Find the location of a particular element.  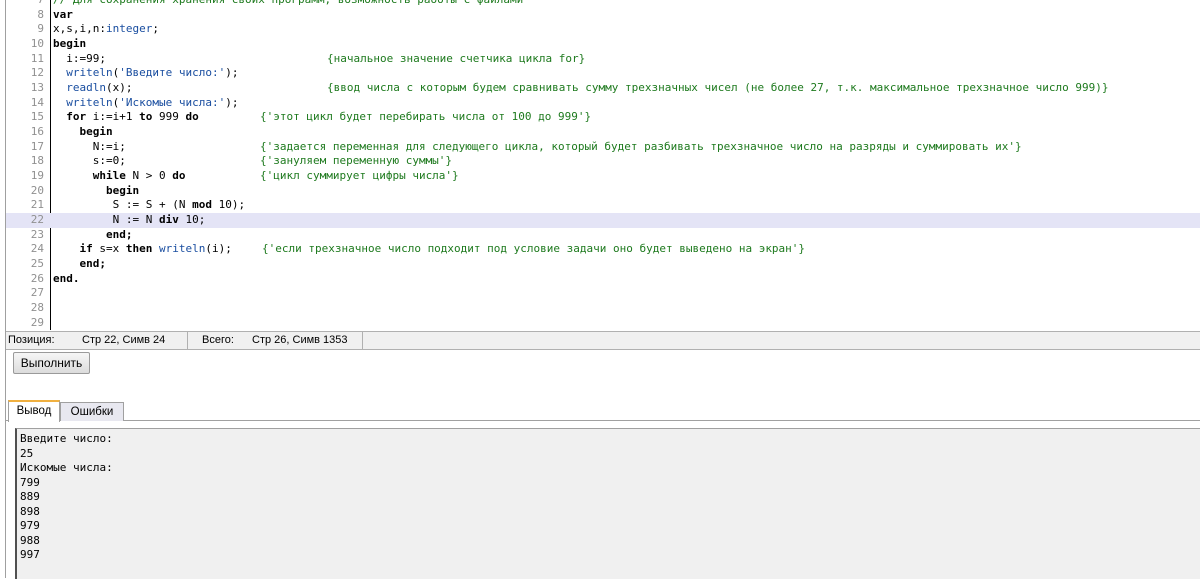

line-number: 16 is located at coordinates (37, 132).